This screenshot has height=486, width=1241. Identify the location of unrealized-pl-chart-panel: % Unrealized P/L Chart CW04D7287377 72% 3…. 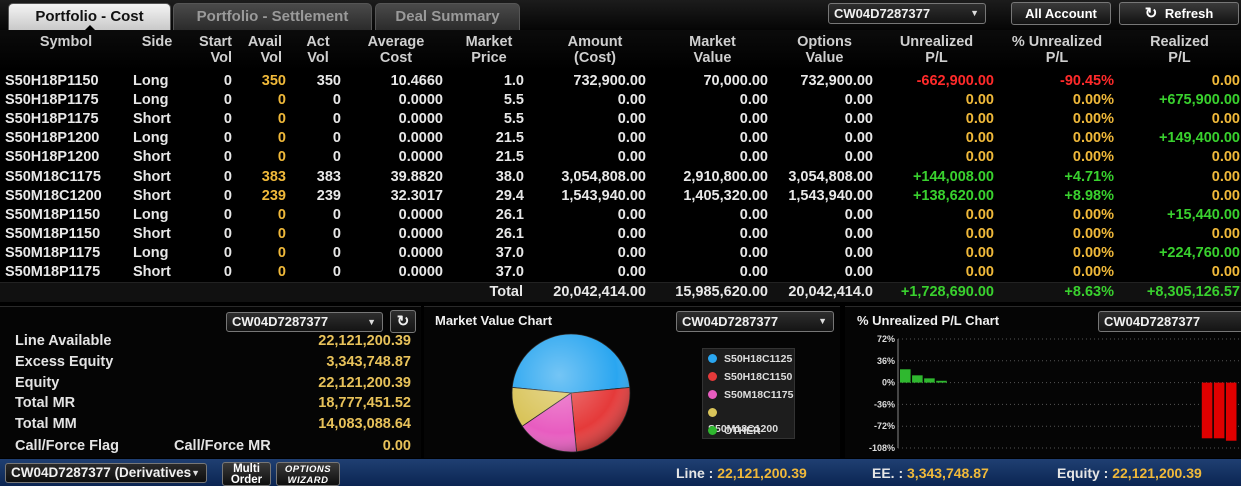
(1043, 382).